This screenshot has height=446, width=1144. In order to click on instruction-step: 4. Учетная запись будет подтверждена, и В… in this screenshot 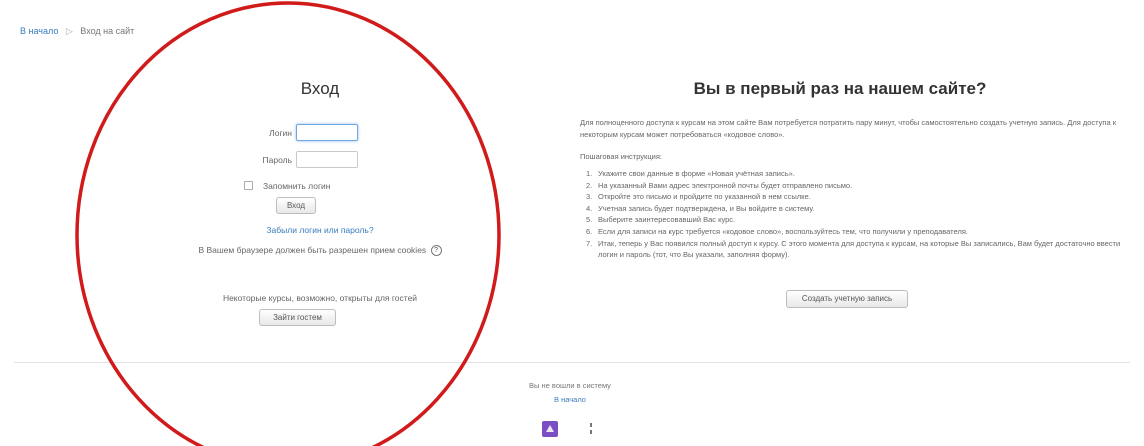, I will do `click(856, 209)`.